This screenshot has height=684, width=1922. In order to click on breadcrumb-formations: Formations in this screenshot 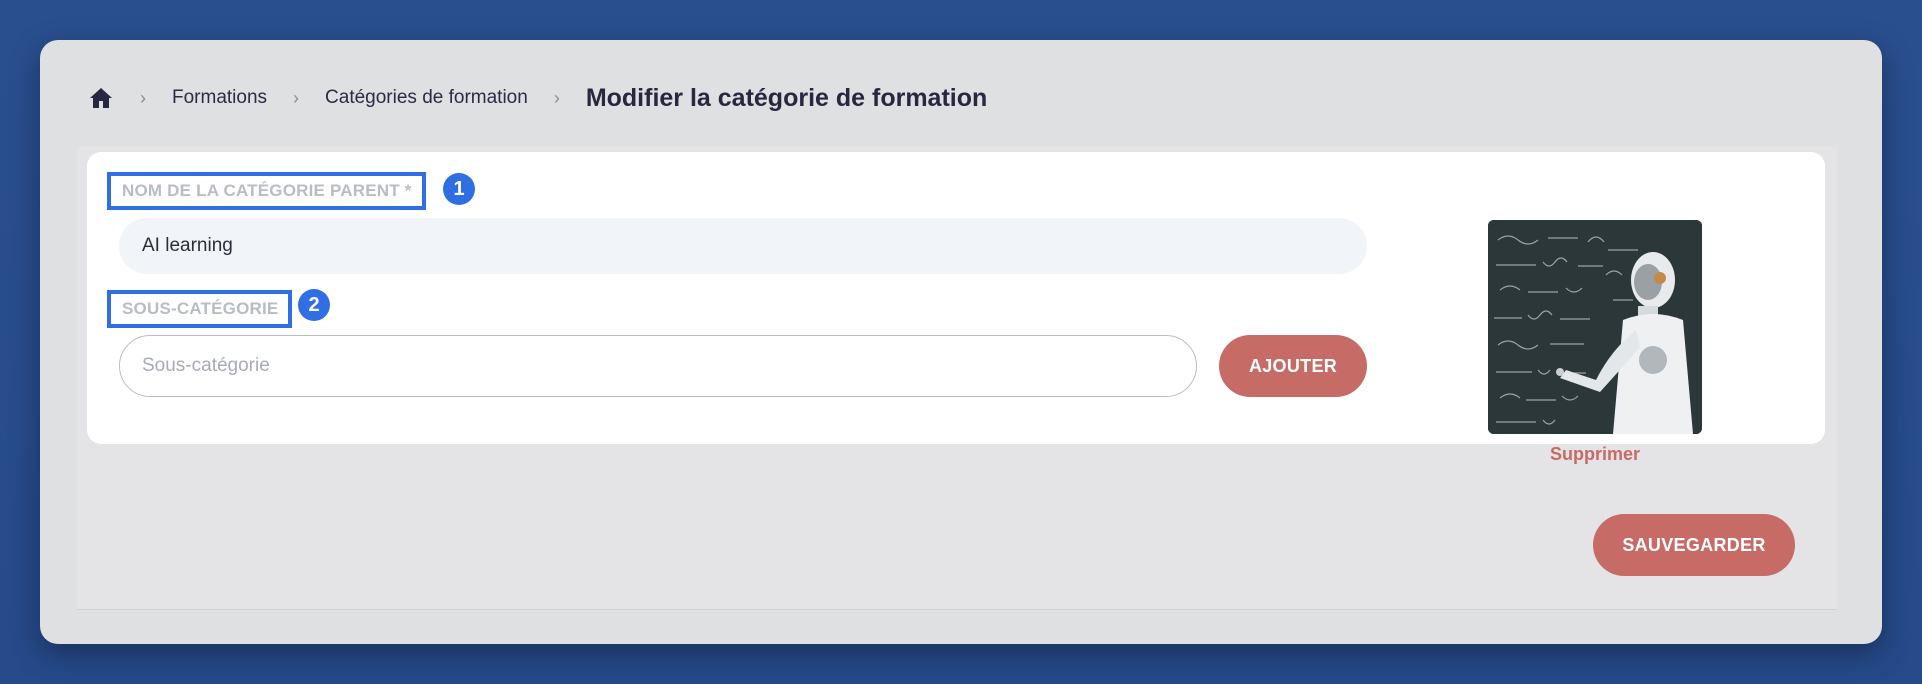, I will do `click(219, 98)`.